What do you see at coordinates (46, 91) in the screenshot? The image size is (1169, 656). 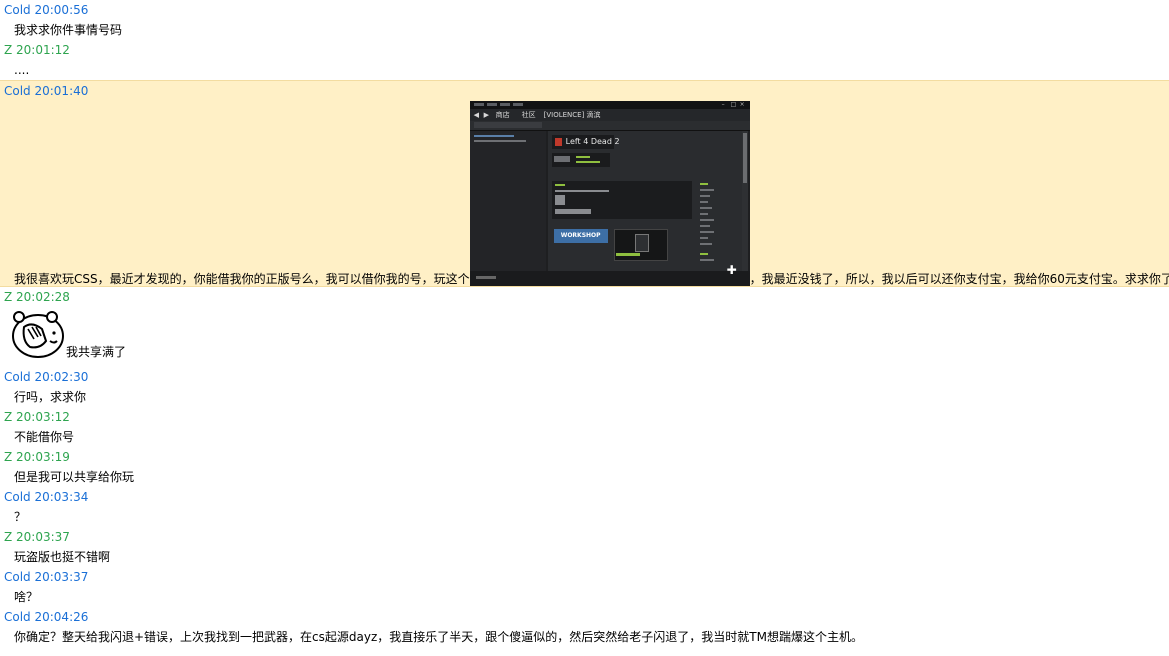 I see `message-header: Cold 20:01:40` at bounding box center [46, 91].